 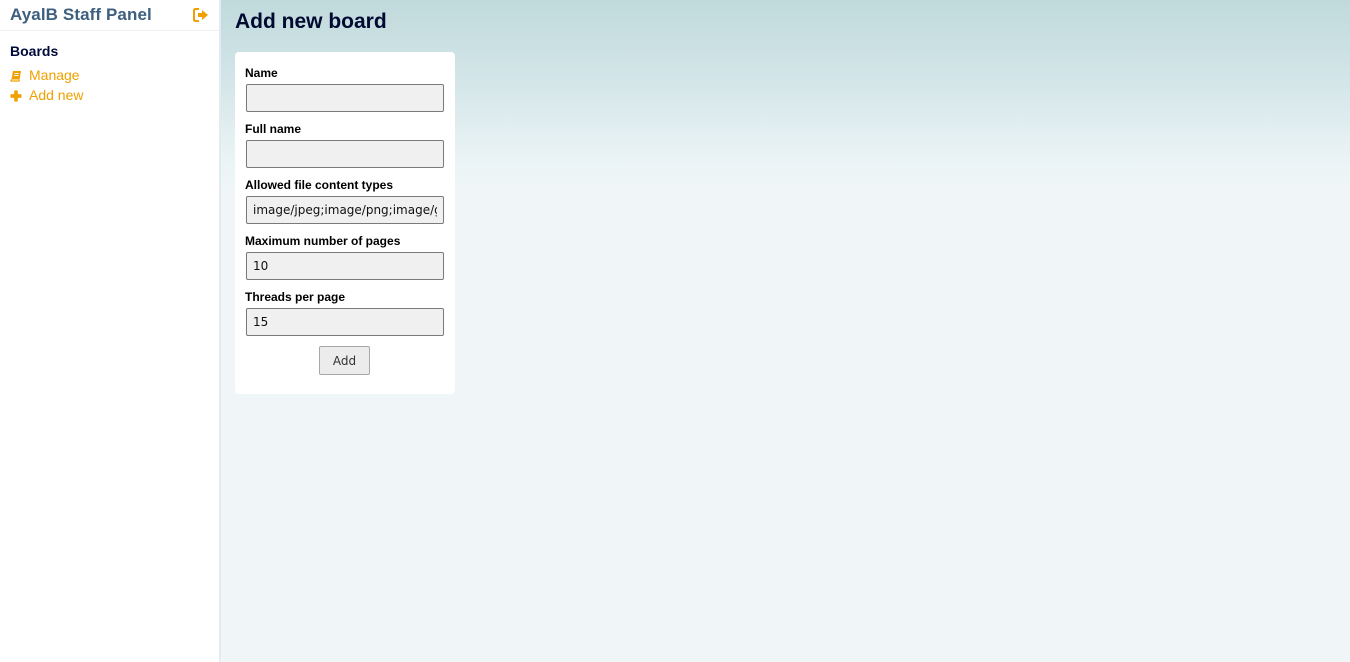 What do you see at coordinates (16, 75) in the screenshot?
I see `book-icon` at bounding box center [16, 75].